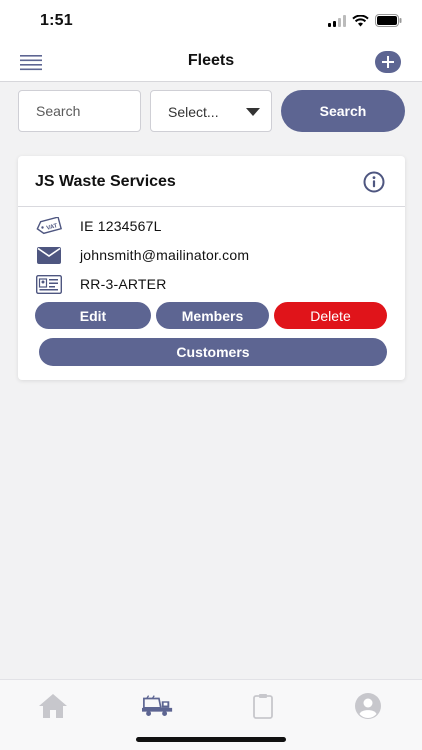 The width and height of the screenshot is (422, 750). I want to click on tab-jobs, so click(263, 706).